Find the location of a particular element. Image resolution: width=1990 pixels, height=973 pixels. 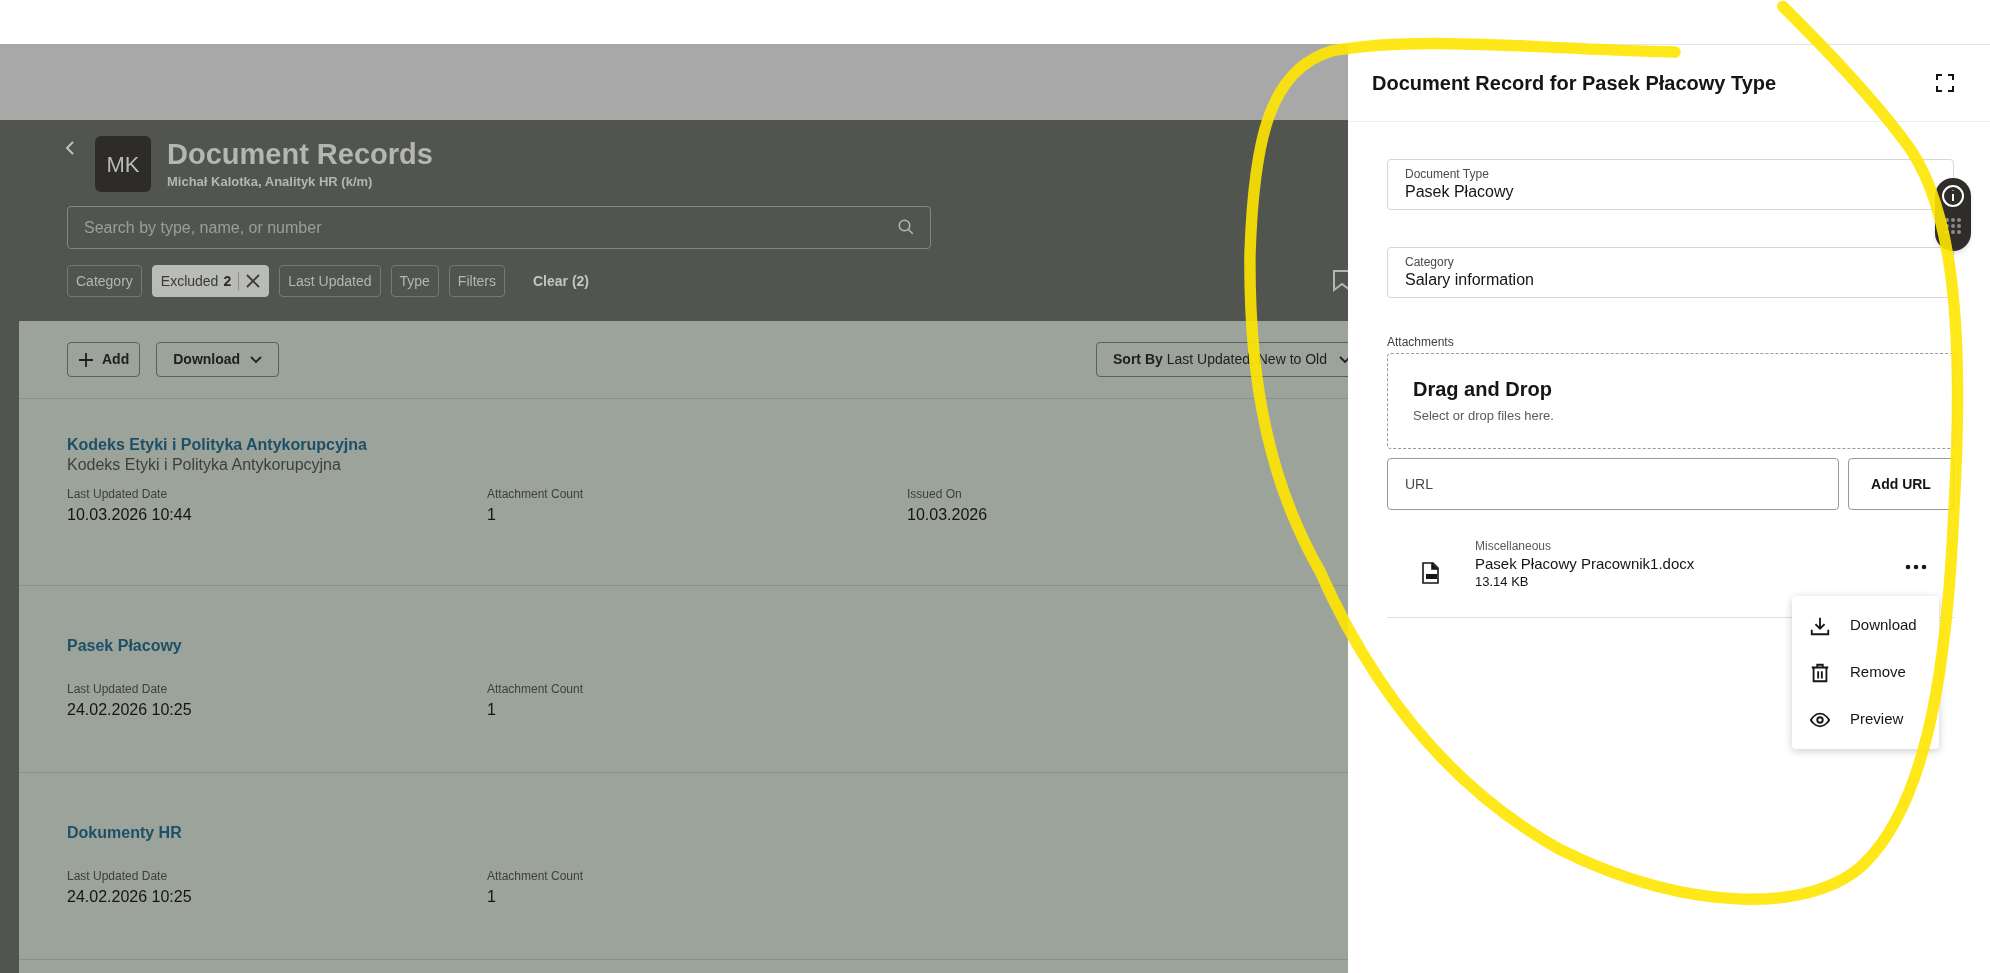

avatar: MK is located at coordinates (123, 164).